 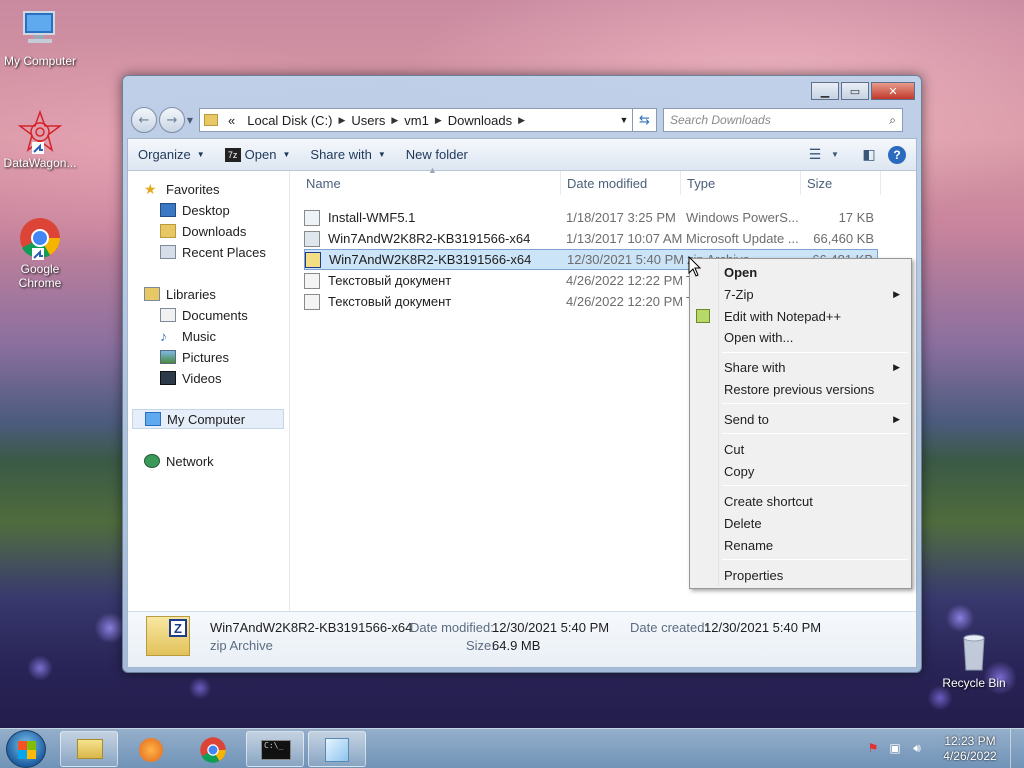 I want to click on desktop-icon-google-chrome: Google Chrome, so click(x=40, y=253).